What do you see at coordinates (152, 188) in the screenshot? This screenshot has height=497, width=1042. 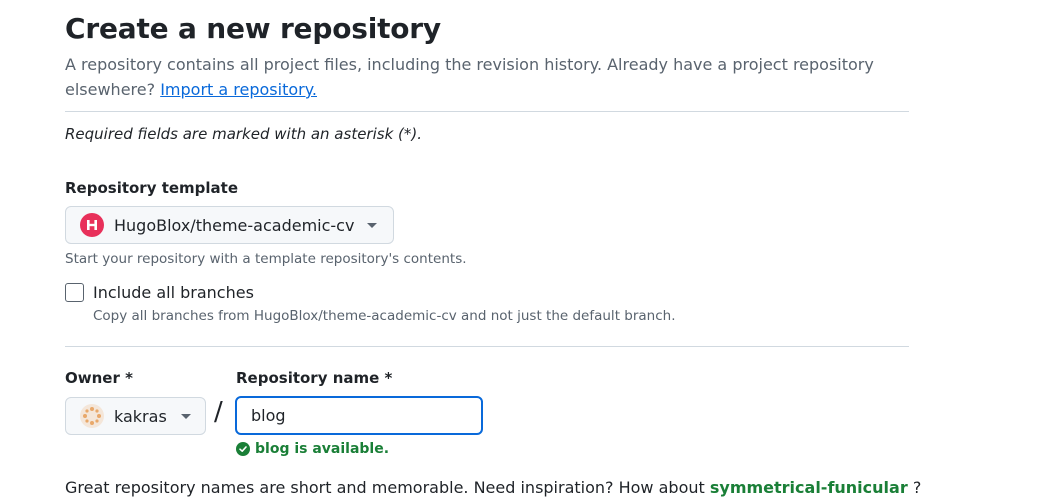 I see `template-label: Repository template` at bounding box center [152, 188].